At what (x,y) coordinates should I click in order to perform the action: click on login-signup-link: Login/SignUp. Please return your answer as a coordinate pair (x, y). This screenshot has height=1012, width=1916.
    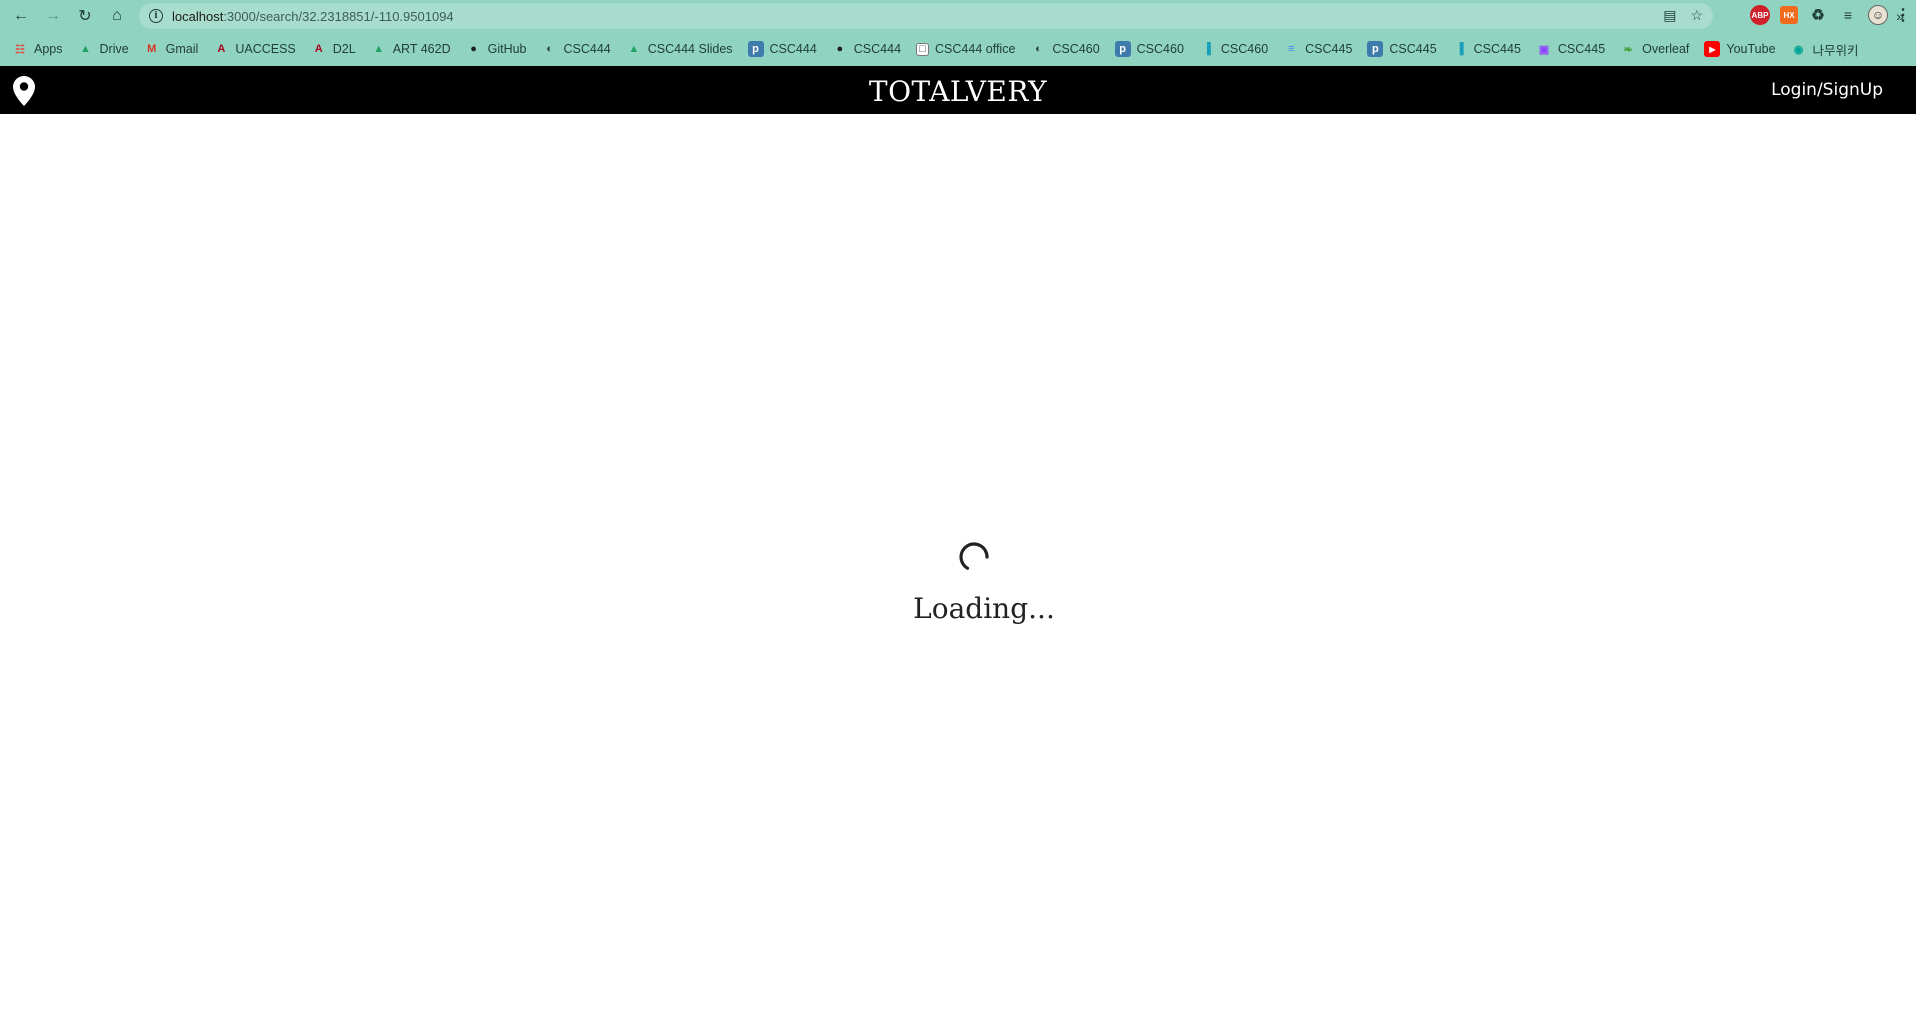
    Looking at the image, I should click on (1827, 90).